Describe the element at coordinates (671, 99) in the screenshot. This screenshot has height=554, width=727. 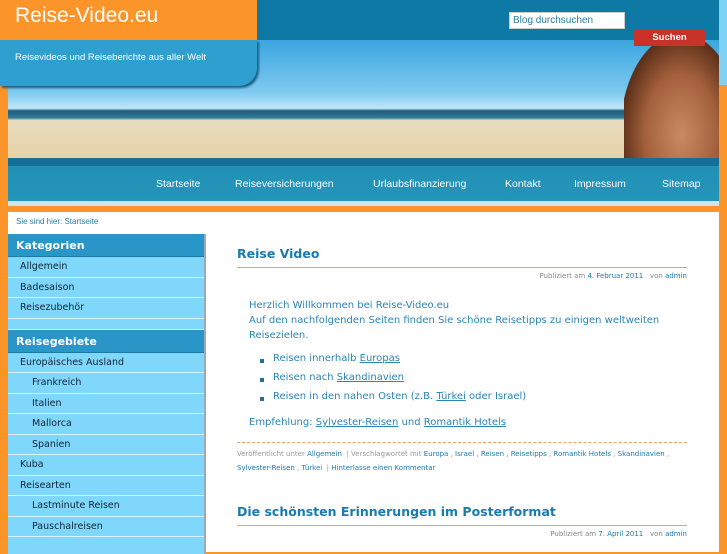
I see `banner-person` at that location.